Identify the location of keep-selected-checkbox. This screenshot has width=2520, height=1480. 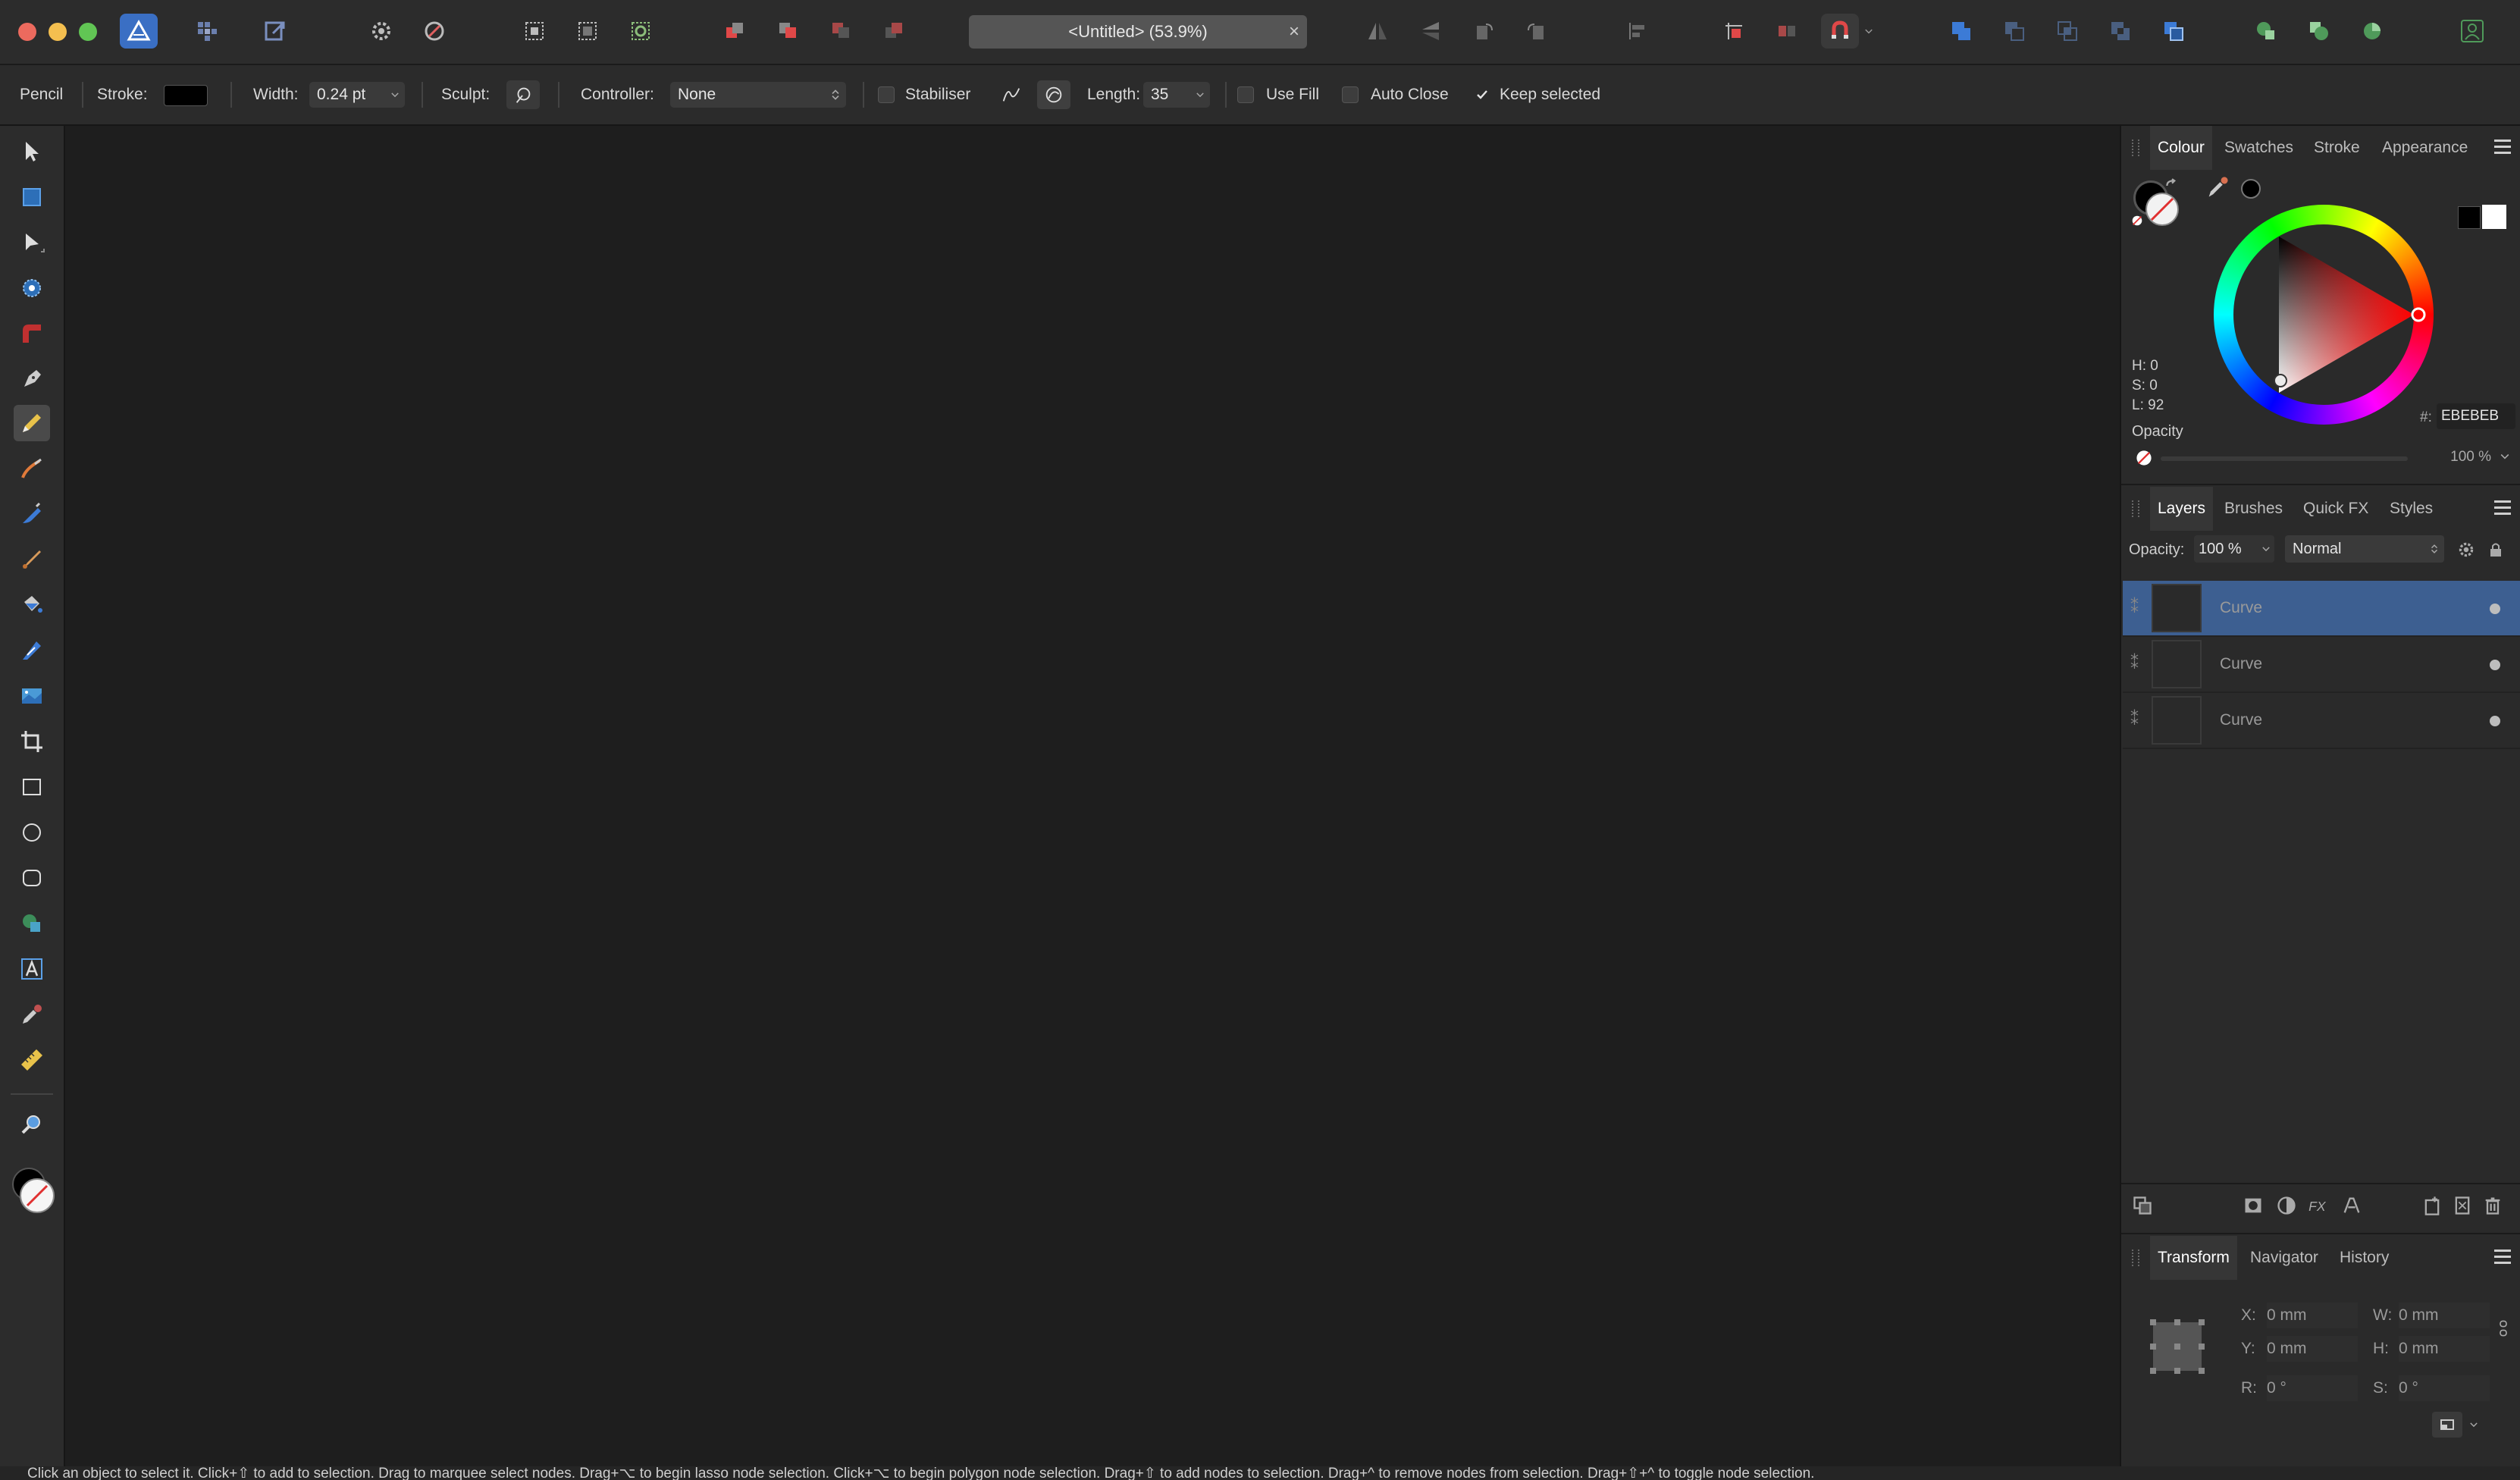
(1482, 95).